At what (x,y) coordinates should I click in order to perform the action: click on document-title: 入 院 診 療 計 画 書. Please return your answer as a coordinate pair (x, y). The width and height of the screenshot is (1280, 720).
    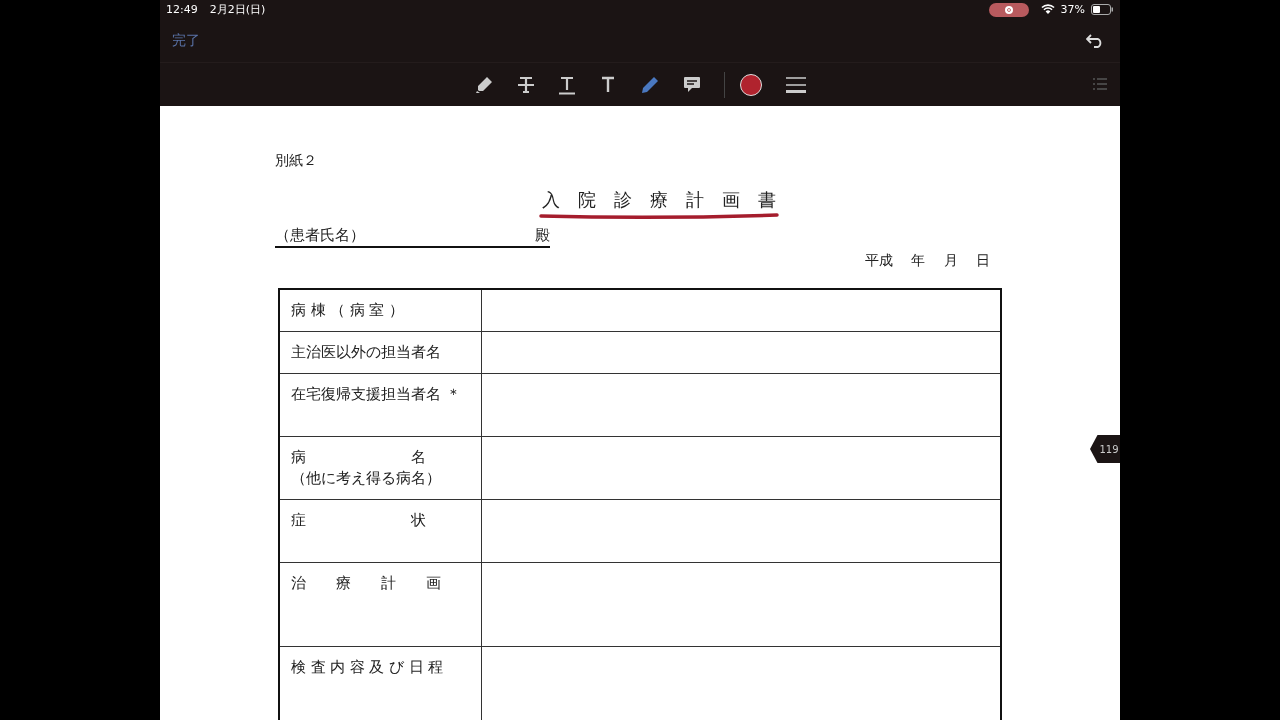
    Looking at the image, I should click on (658, 200).